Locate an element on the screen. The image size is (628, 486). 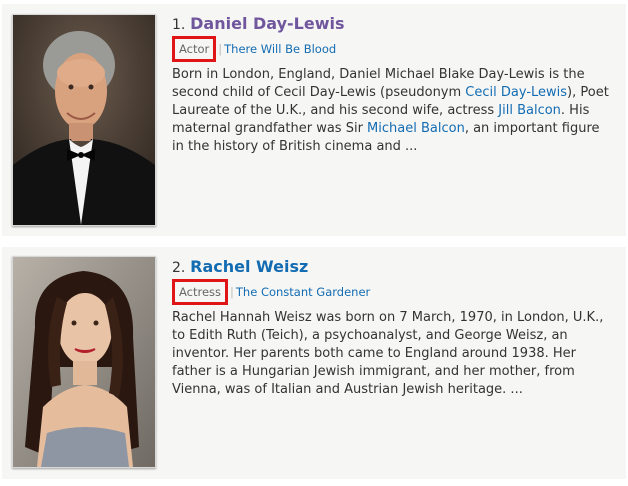
role-label: Actor is located at coordinates (194, 49).